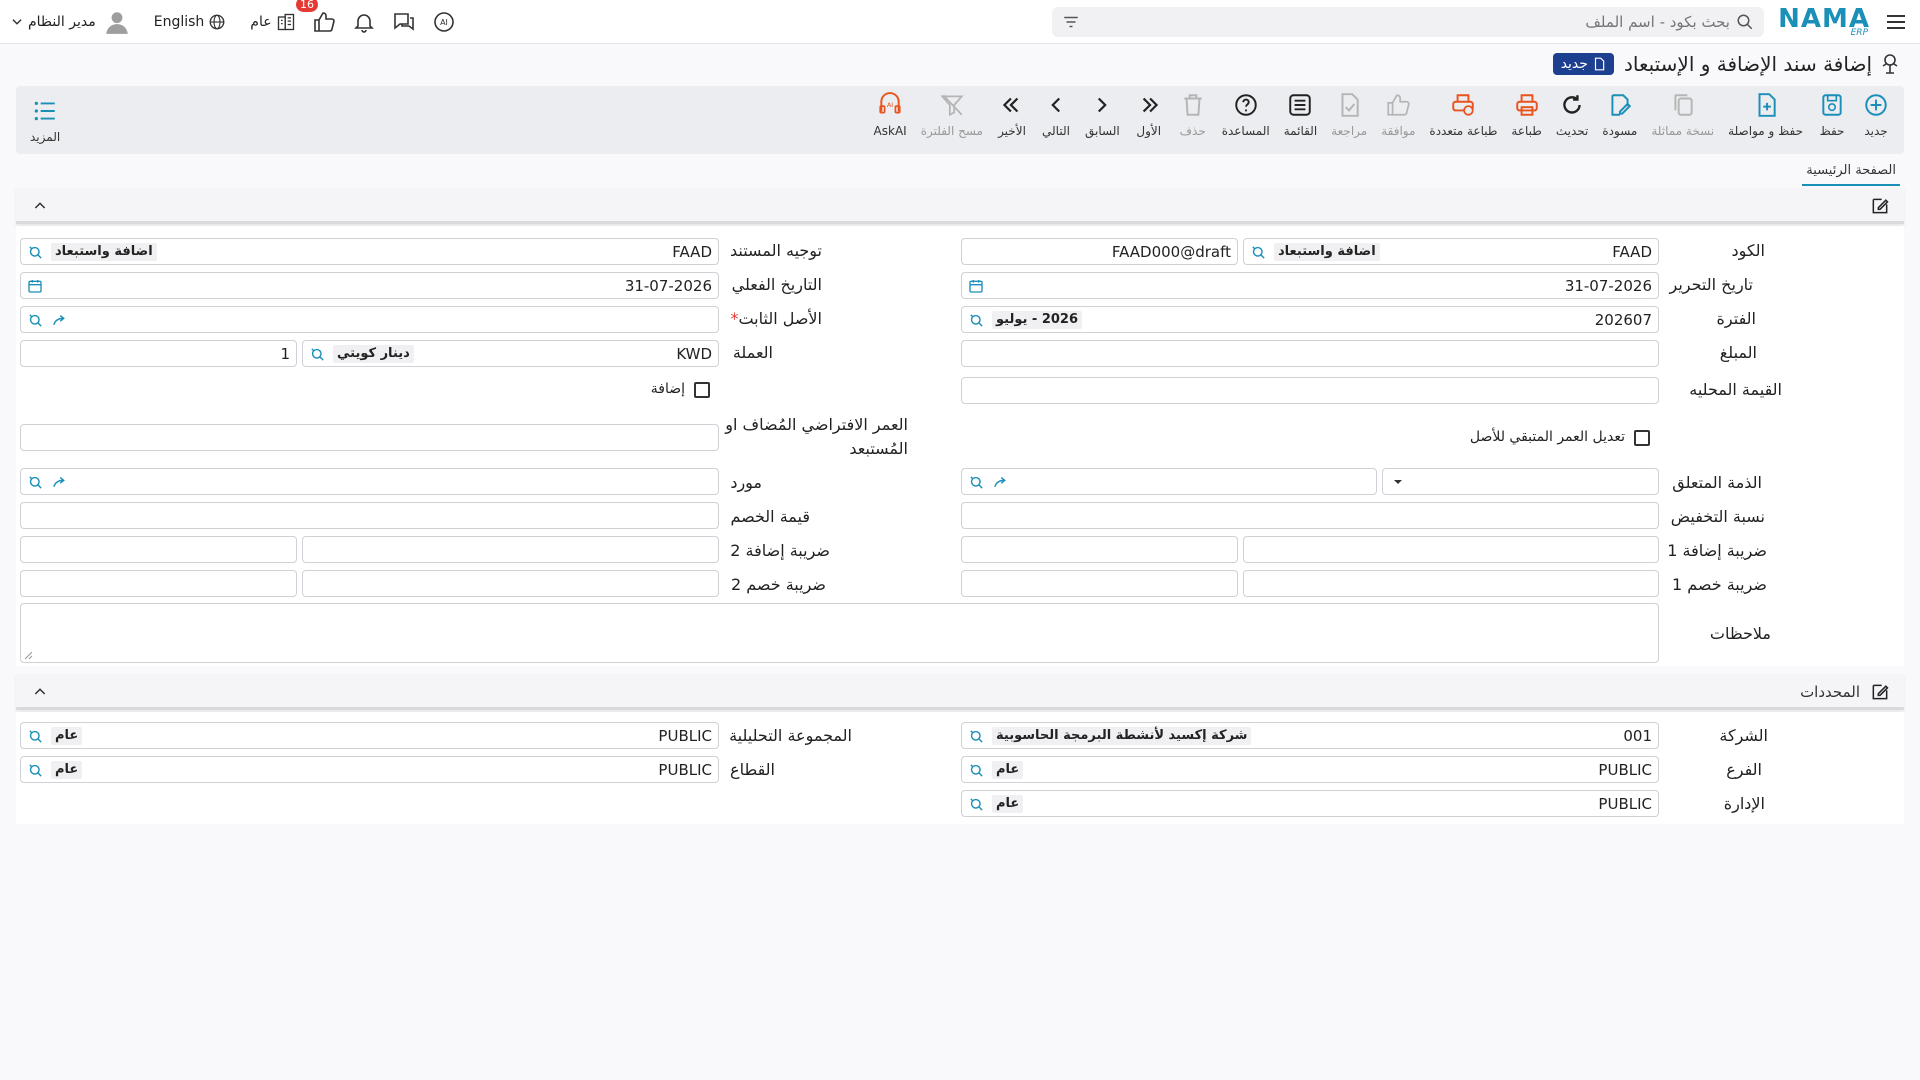  Describe the element at coordinates (369, 515) in the screenshot. I see `discount-value-field` at that location.